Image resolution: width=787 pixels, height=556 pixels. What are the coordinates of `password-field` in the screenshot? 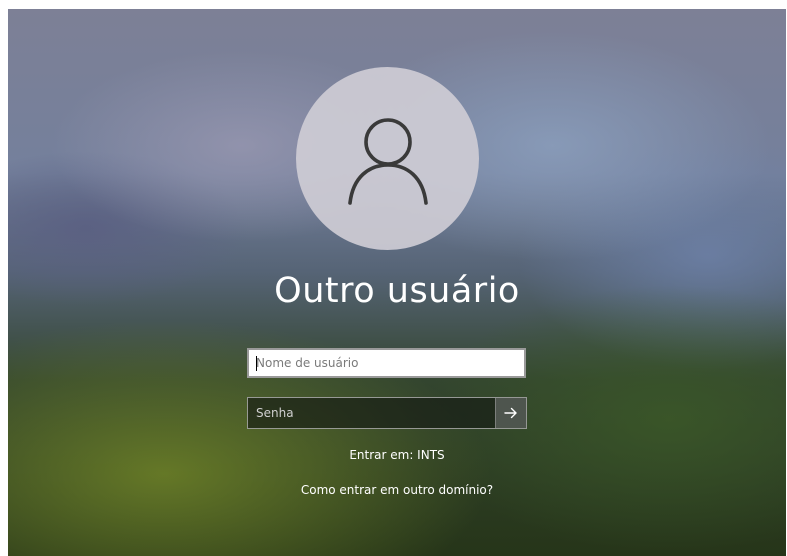 It's located at (387, 413).